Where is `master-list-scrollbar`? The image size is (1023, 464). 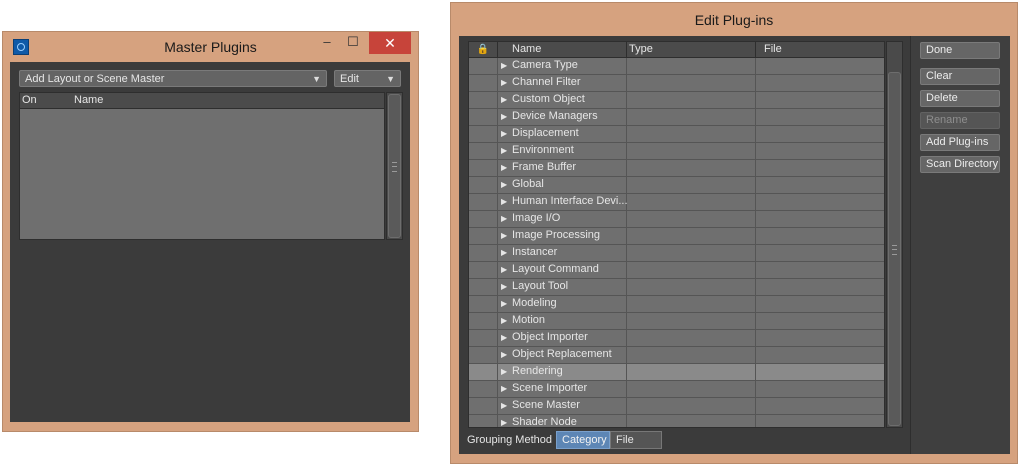 master-list-scrollbar is located at coordinates (394, 166).